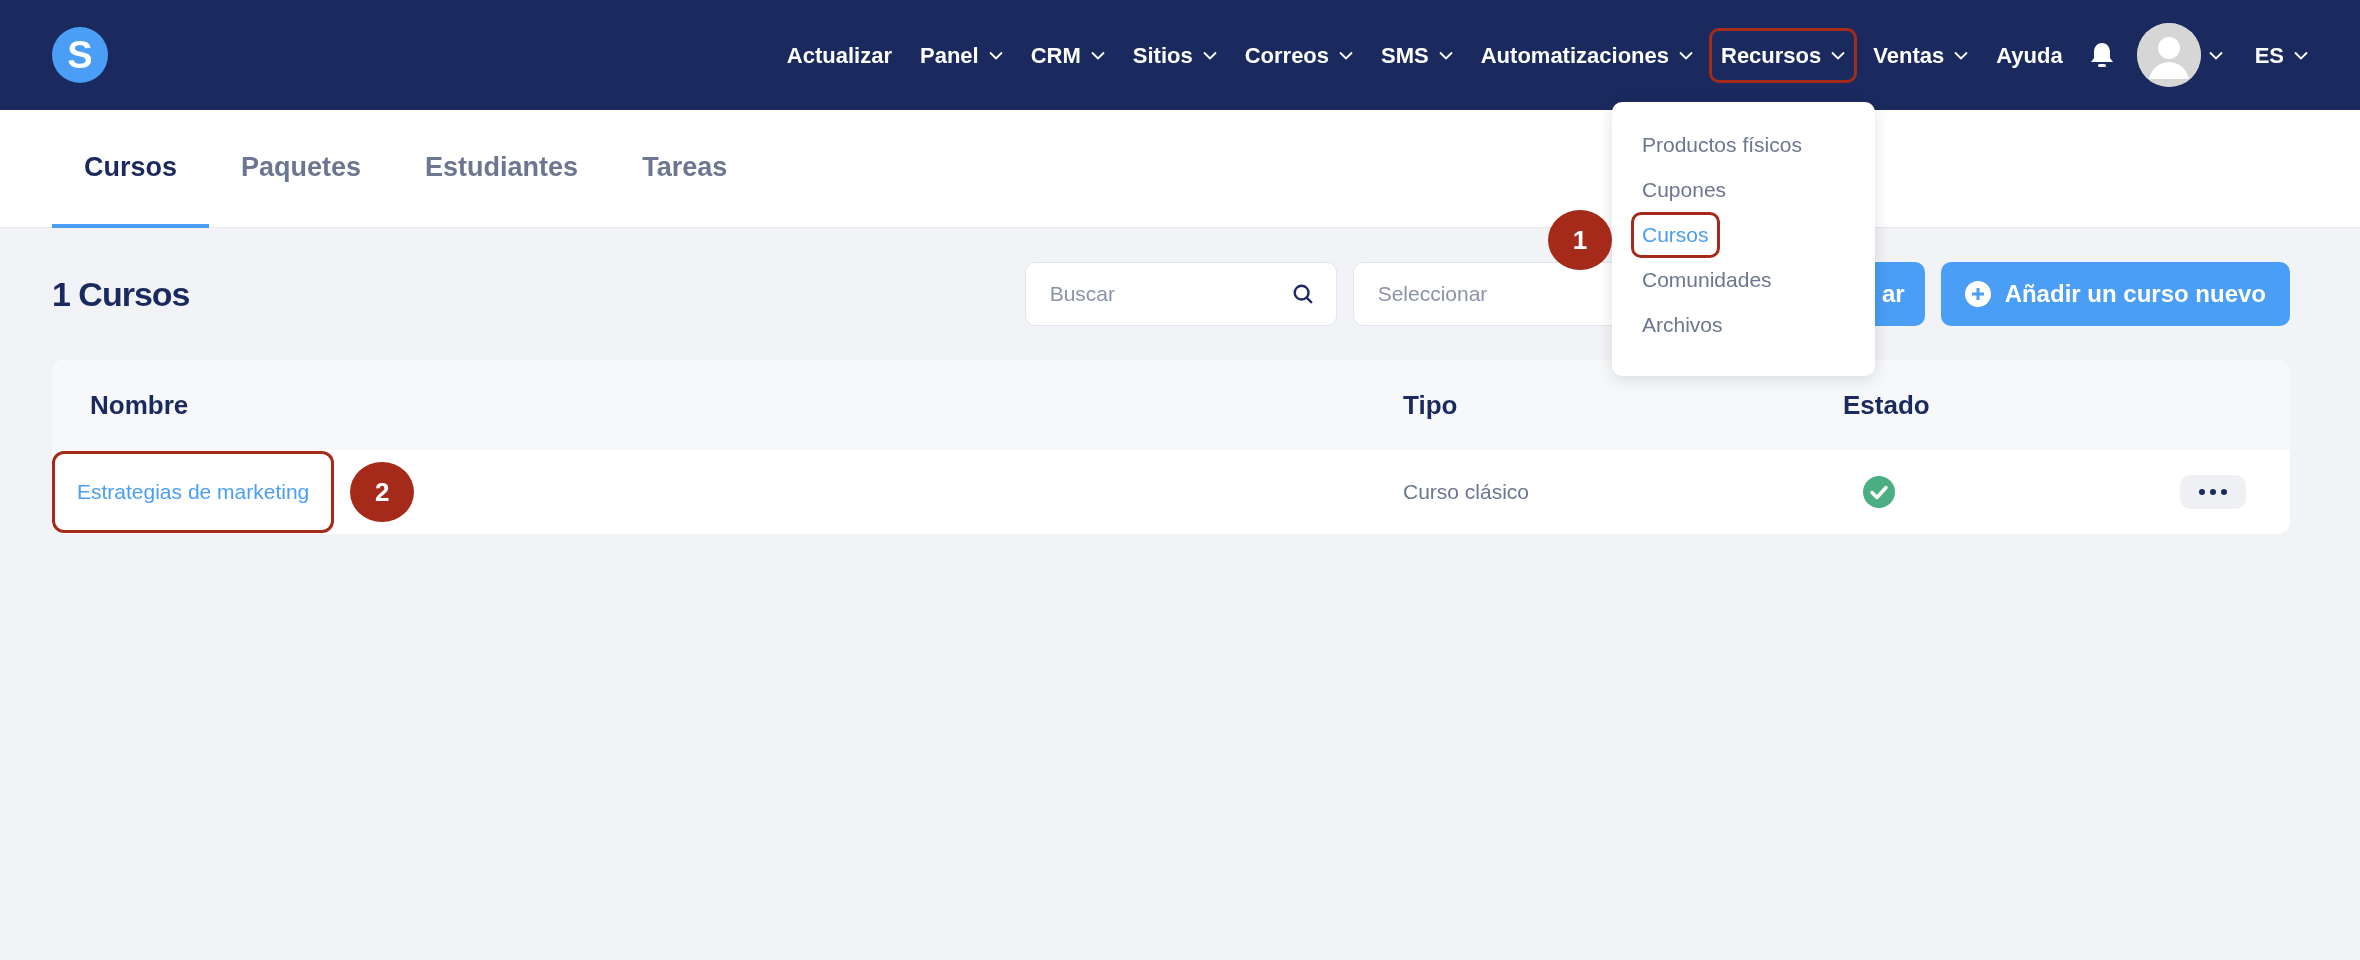 The width and height of the screenshot is (2360, 960). What do you see at coordinates (301, 169) in the screenshot?
I see `tab: Paquetes` at bounding box center [301, 169].